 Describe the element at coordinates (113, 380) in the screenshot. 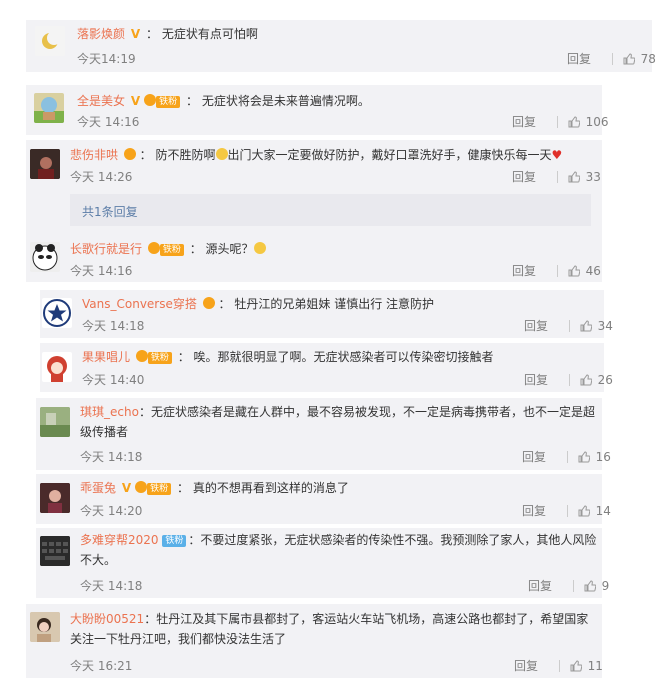

I see `comment-time: 今天 14:40` at that location.